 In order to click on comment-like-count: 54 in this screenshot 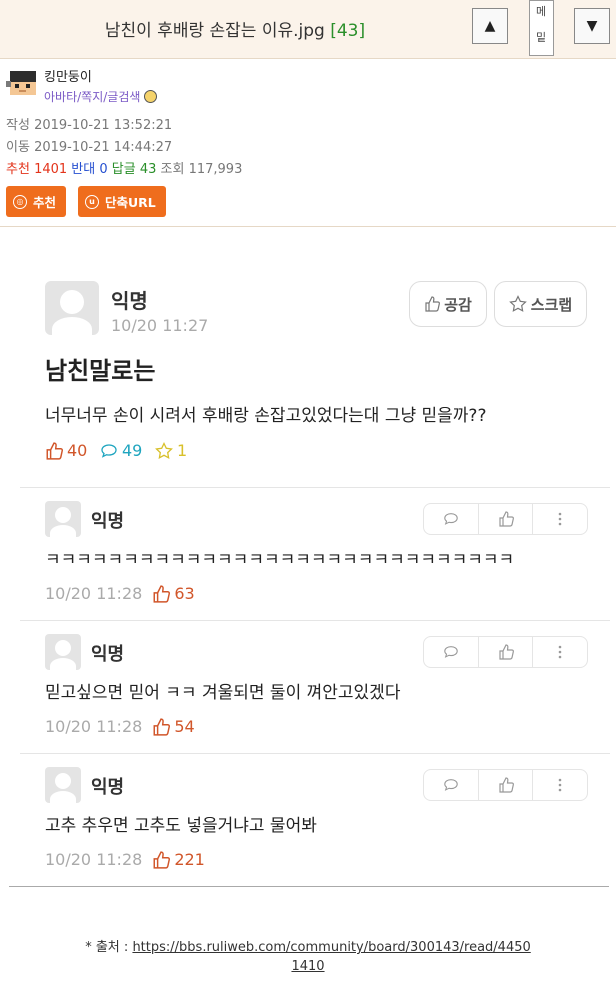, I will do `click(184, 726)`.